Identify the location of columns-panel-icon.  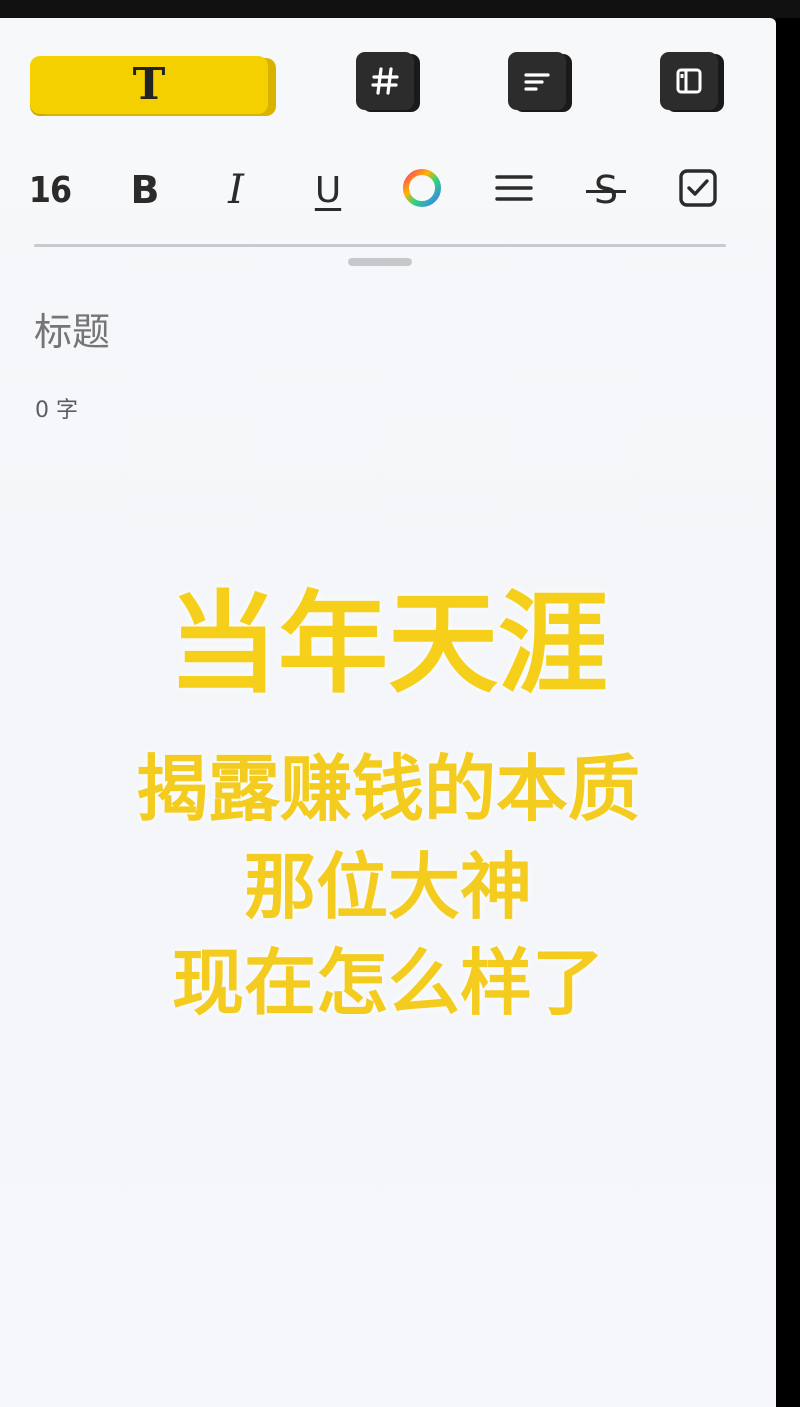
(689, 81).